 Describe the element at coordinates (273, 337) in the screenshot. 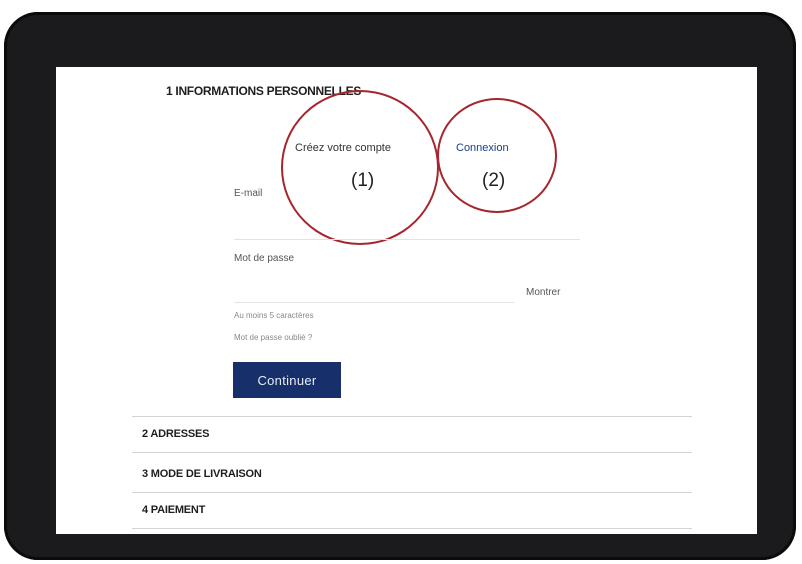

I see `forgot-password-link: Mot de passe oublié ?` at that location.